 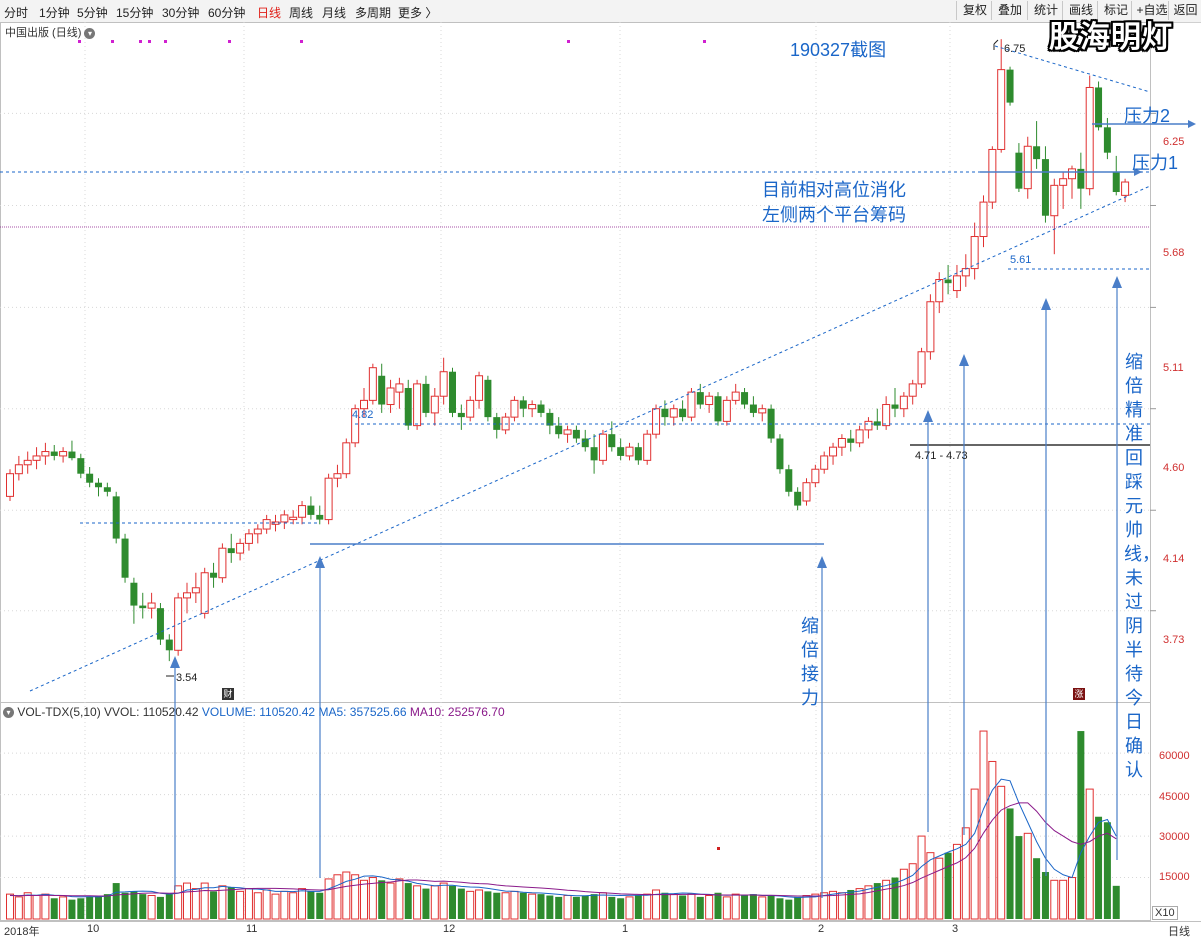 What do you see at coordinates (1165, 913) in the screenshot?
I see `volume-unit: X10` at bounding box center [1165, 913].